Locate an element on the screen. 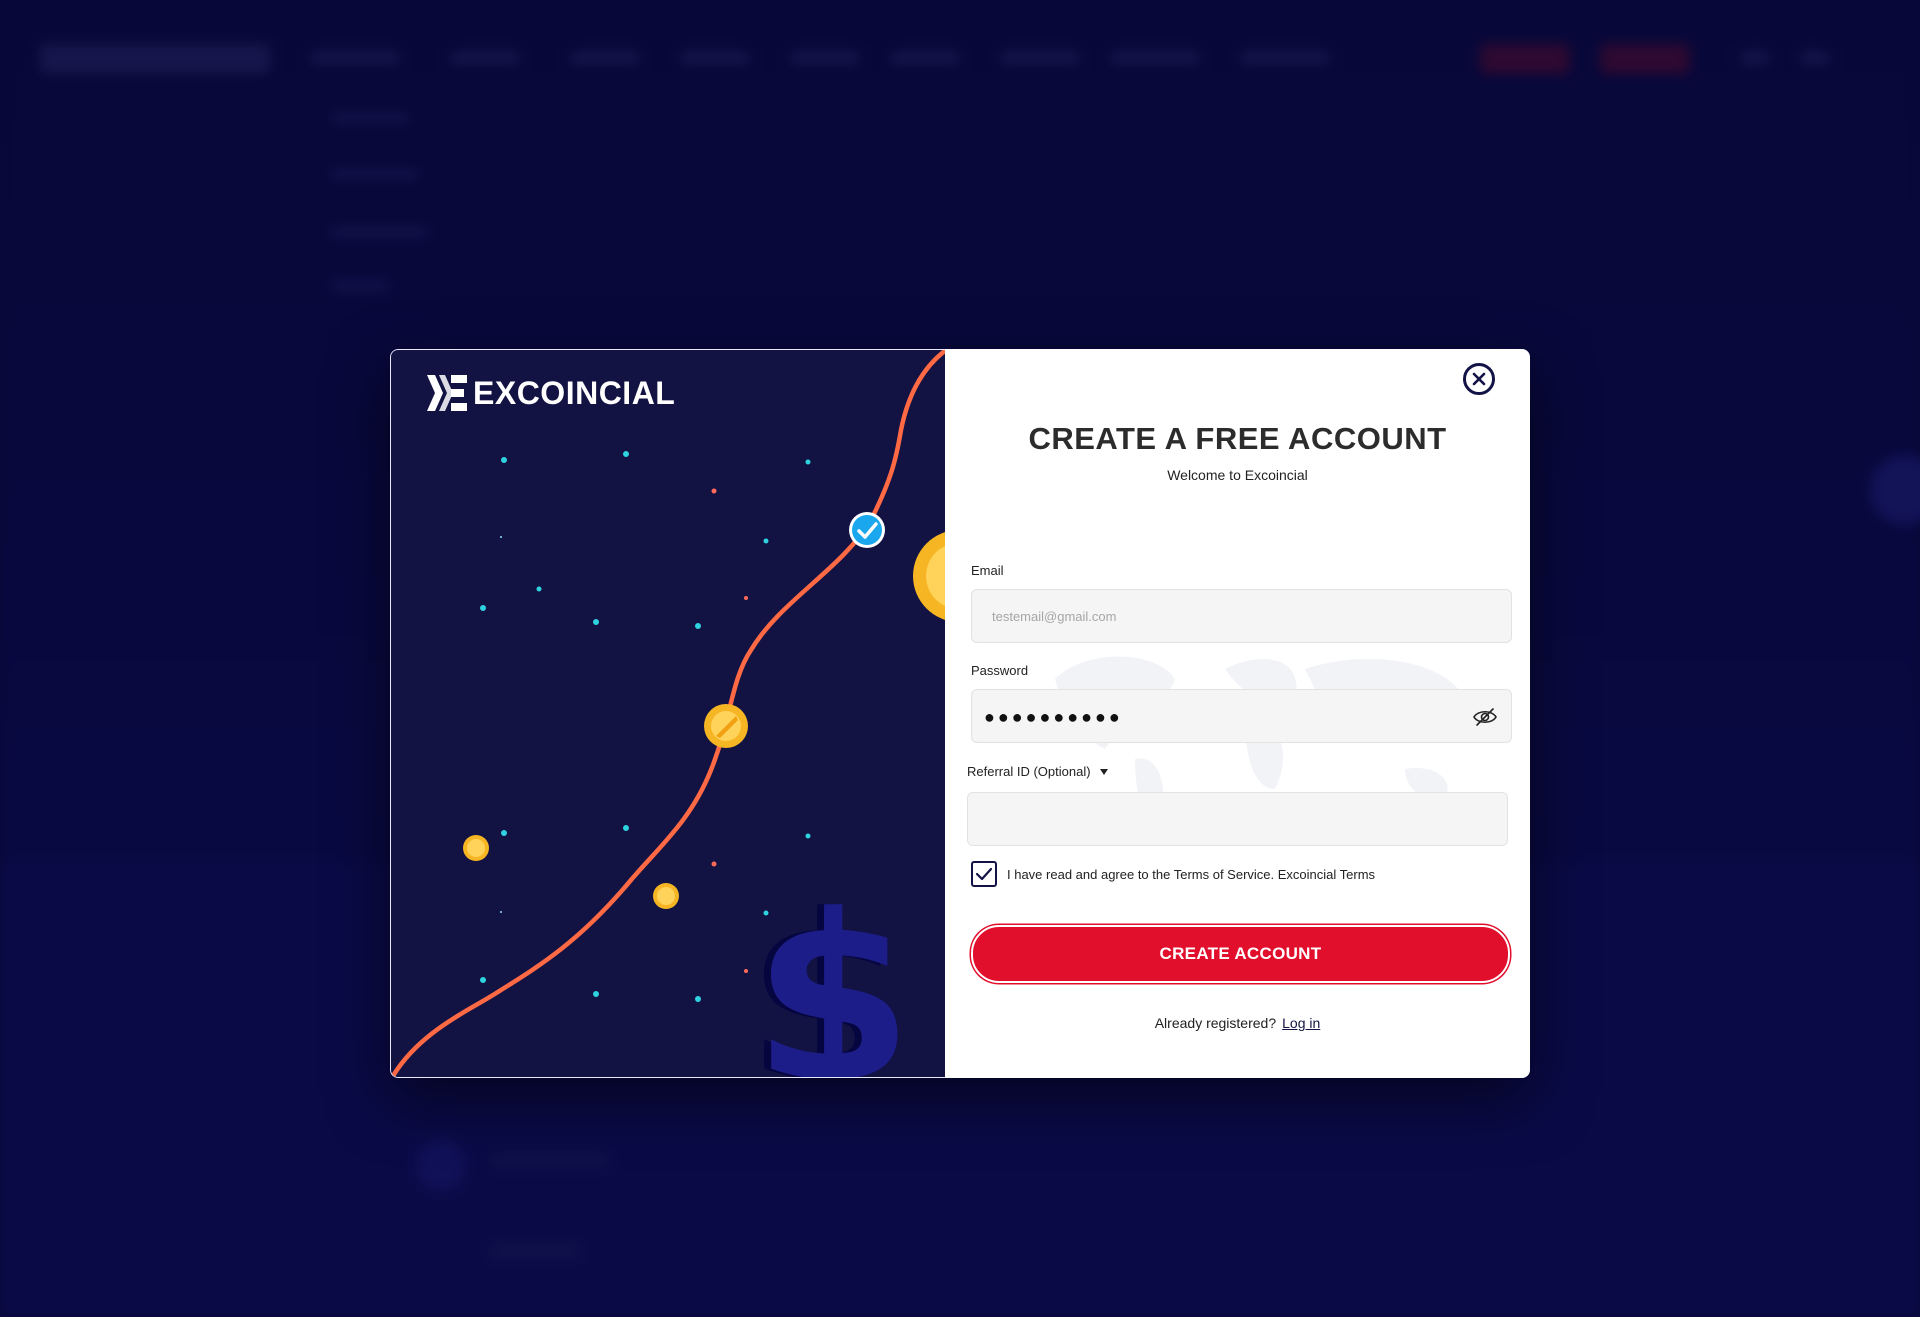 The width and height of the screenshot is (1920, 1317). dollar-sign-icon: $ is located at coordinates (833, 972).